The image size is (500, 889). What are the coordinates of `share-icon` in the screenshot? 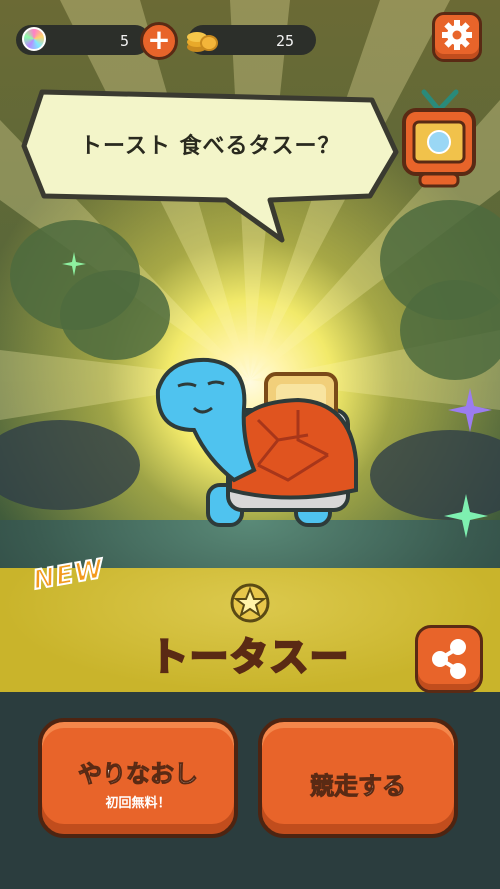 It's located at (449, 659).